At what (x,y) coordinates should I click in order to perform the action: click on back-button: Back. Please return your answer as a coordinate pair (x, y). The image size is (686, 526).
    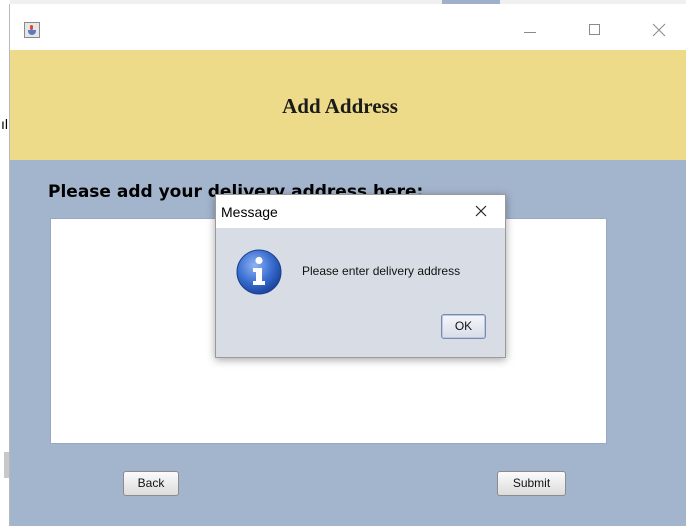
    Looking at the image, I should click on (151, 483).